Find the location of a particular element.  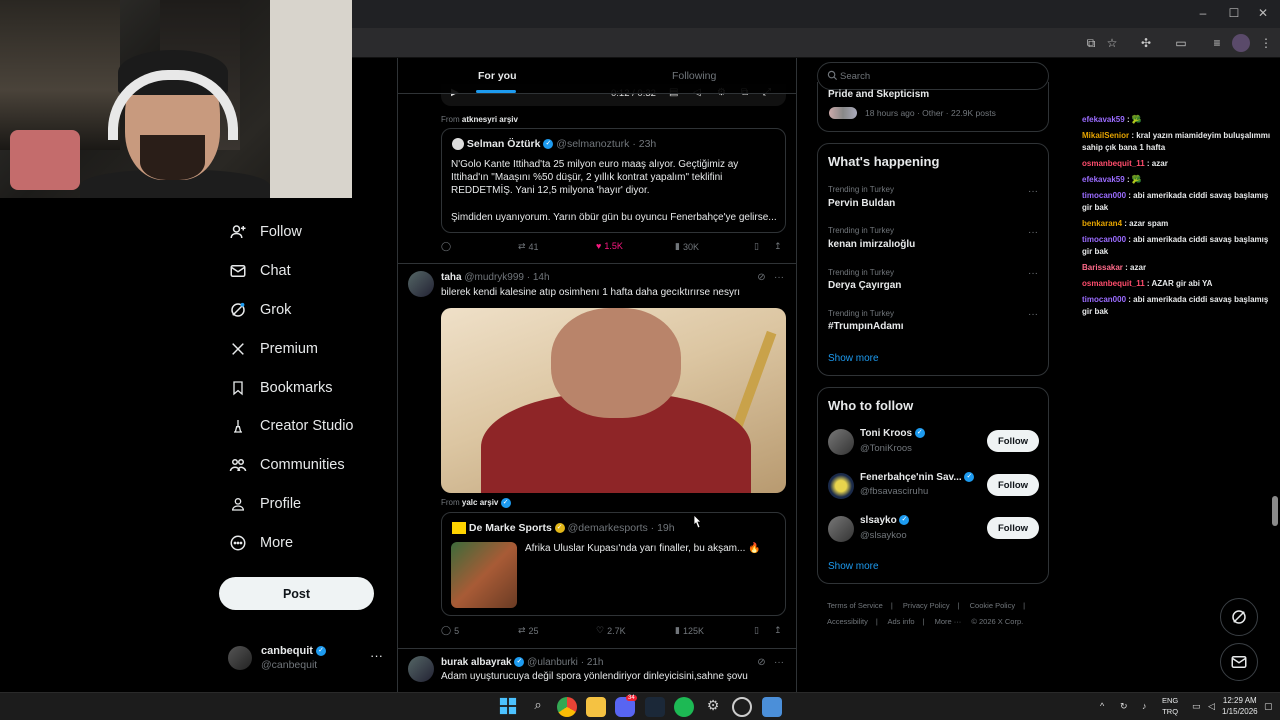

trend-item: #TrumpınAdamı is located at coordinates (866, 326).